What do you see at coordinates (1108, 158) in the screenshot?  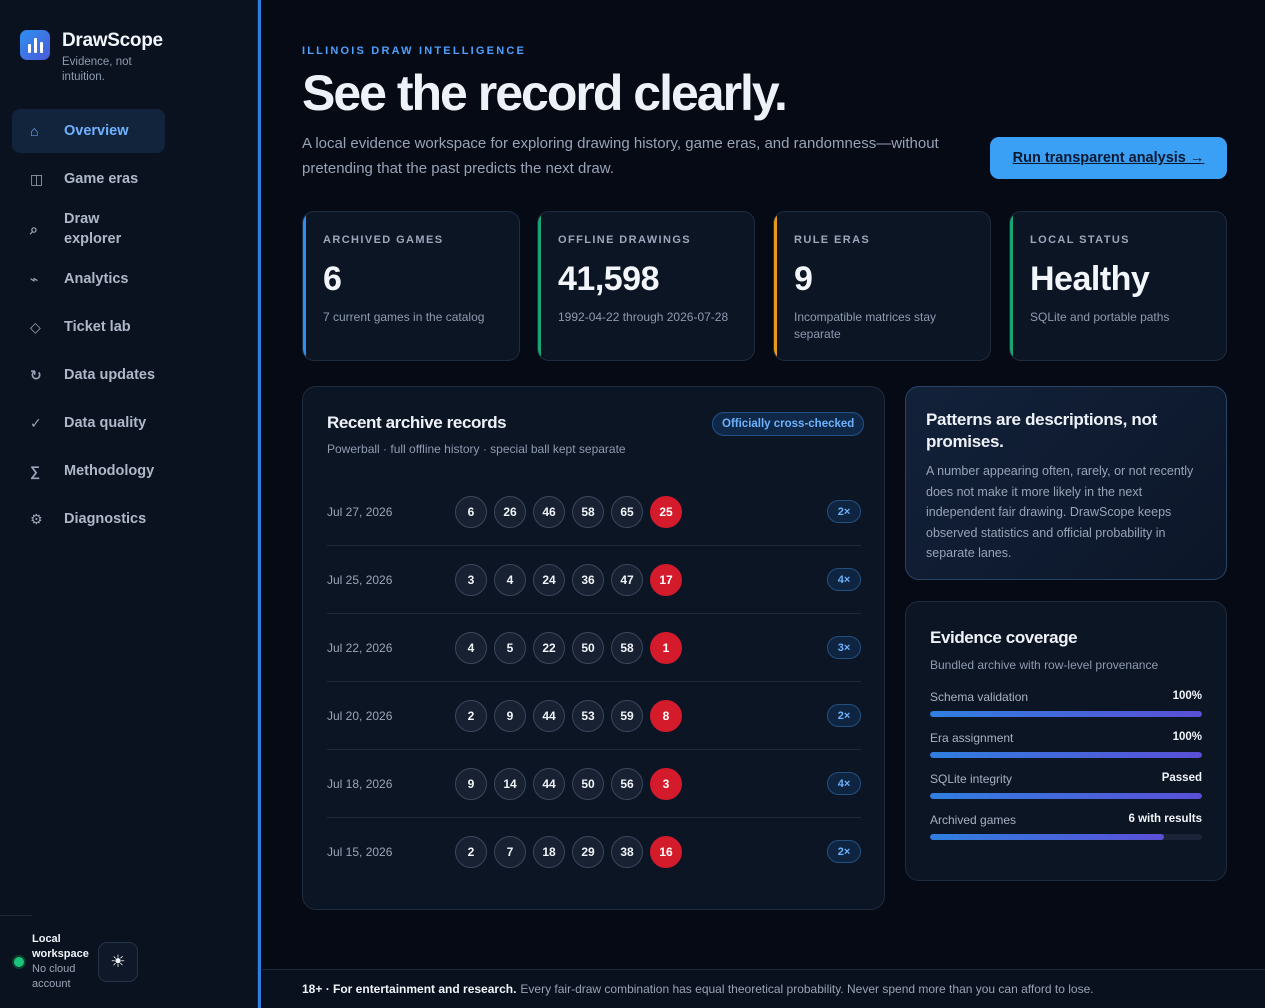 I see `run-analysis-button: Run transparent analysis →` at bounding box center [1108, 158].